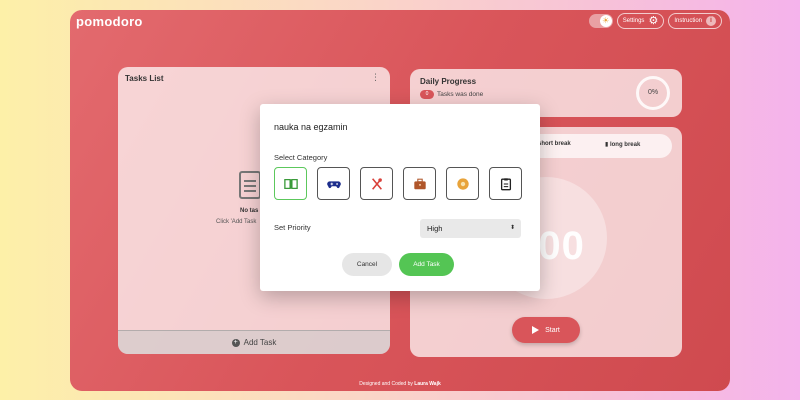 This screenshot has width=800, height=400. I want to click on theme-toggle: ☀, so click(600, 21).